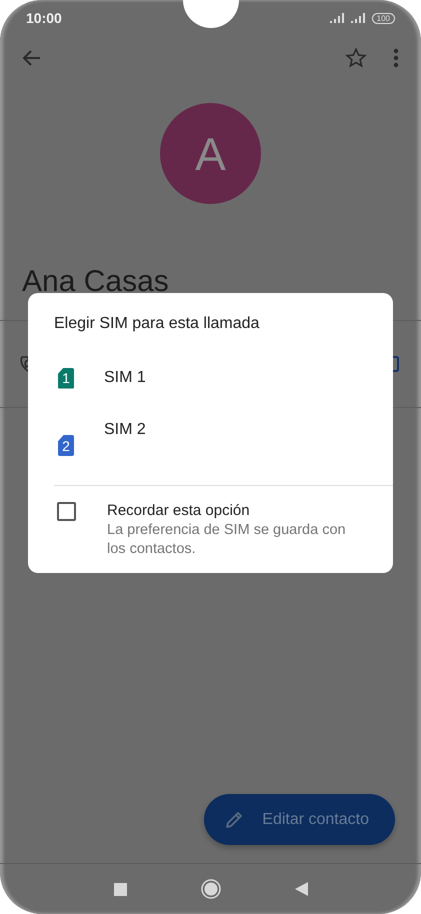 This screenshot has width=421, height=914. Describe the element at coordinates (383, 18) in the screenshot. I see `battery-level: 100` at that location.